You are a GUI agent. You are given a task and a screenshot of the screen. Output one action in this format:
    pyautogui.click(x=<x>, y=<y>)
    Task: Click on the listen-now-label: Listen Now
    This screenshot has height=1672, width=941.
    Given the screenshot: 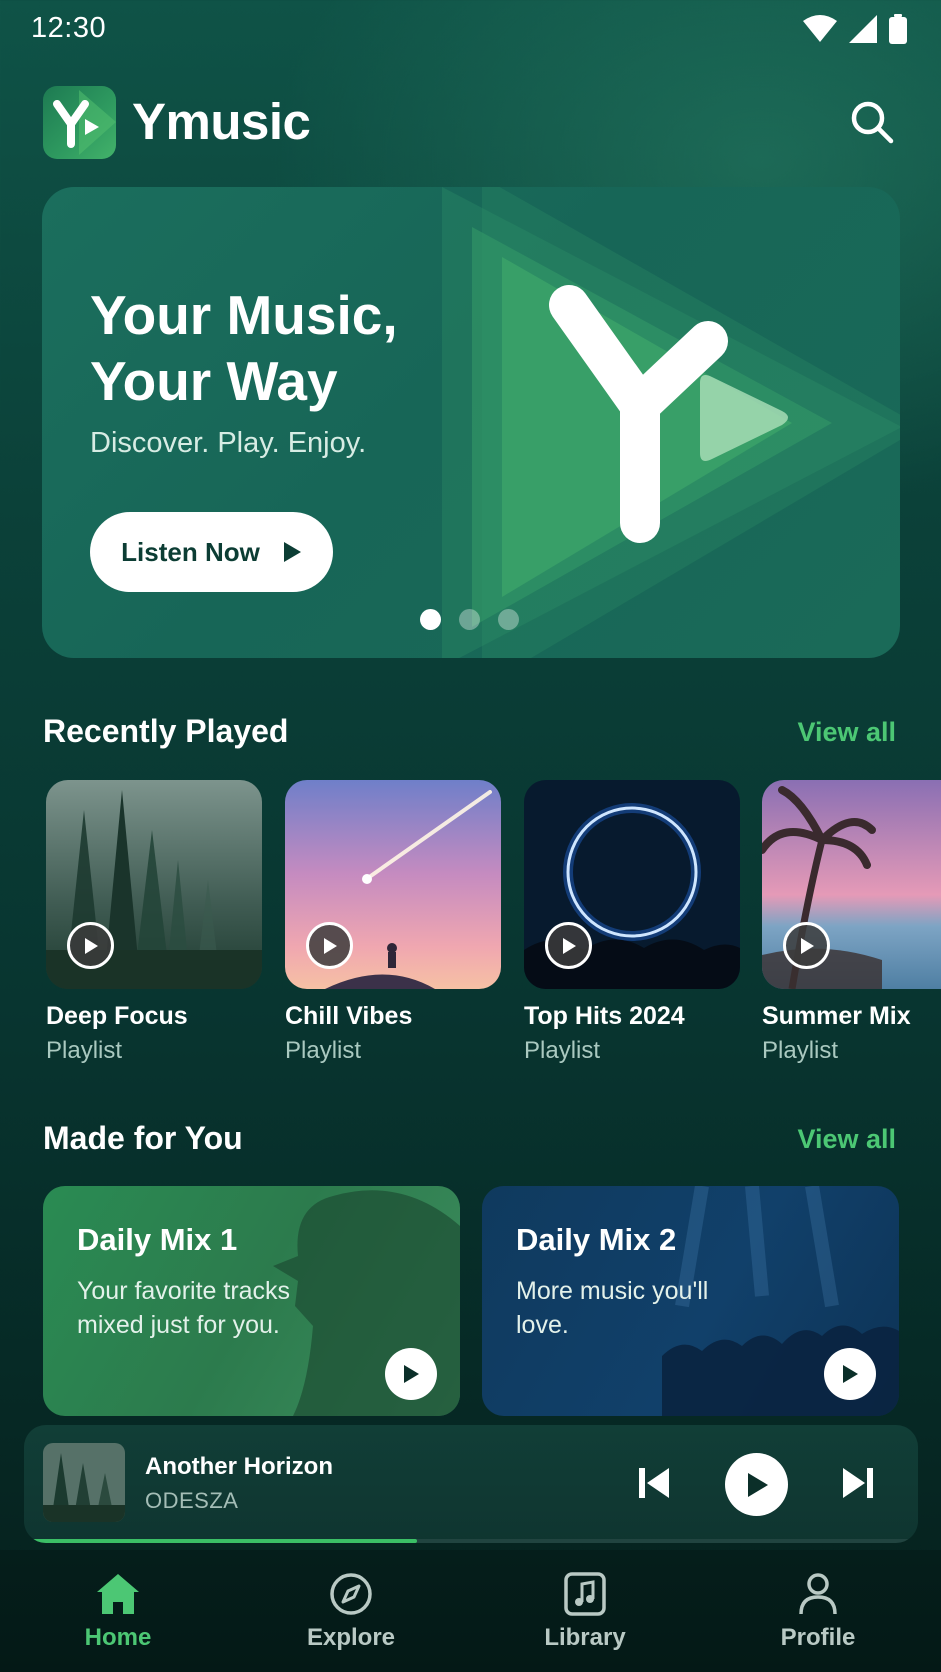 What is the action you would take?
    pyautogui.click(x=190, y=551)
    